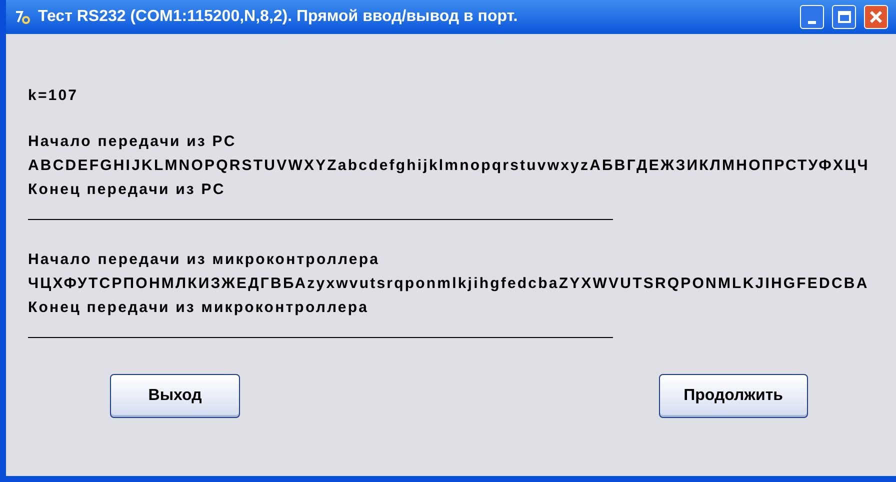 Image resolution: width=896 pixels, height=482 pixels. I want to click on close-icon, so click(876, 17).